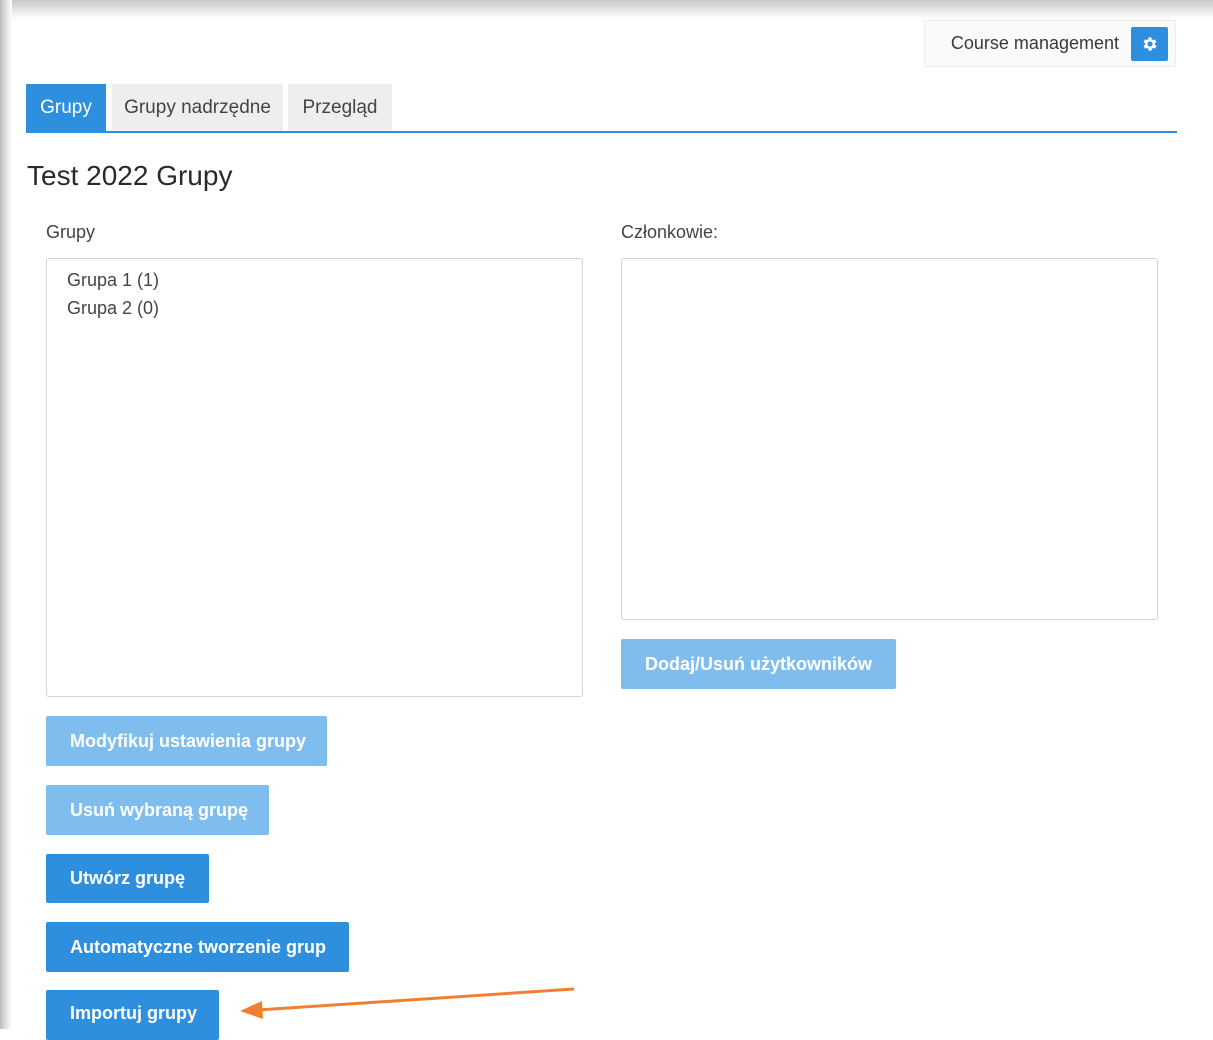  I want to click on annotation-arrow, so click(407, 1003).